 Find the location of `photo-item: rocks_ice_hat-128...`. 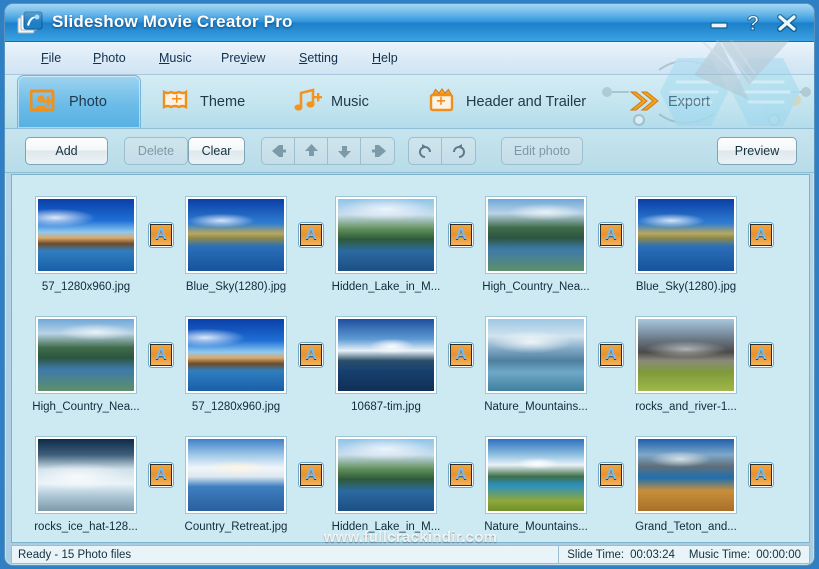

photo-item: rocks_ice_hat-128... is located at coordinates (86, 488).